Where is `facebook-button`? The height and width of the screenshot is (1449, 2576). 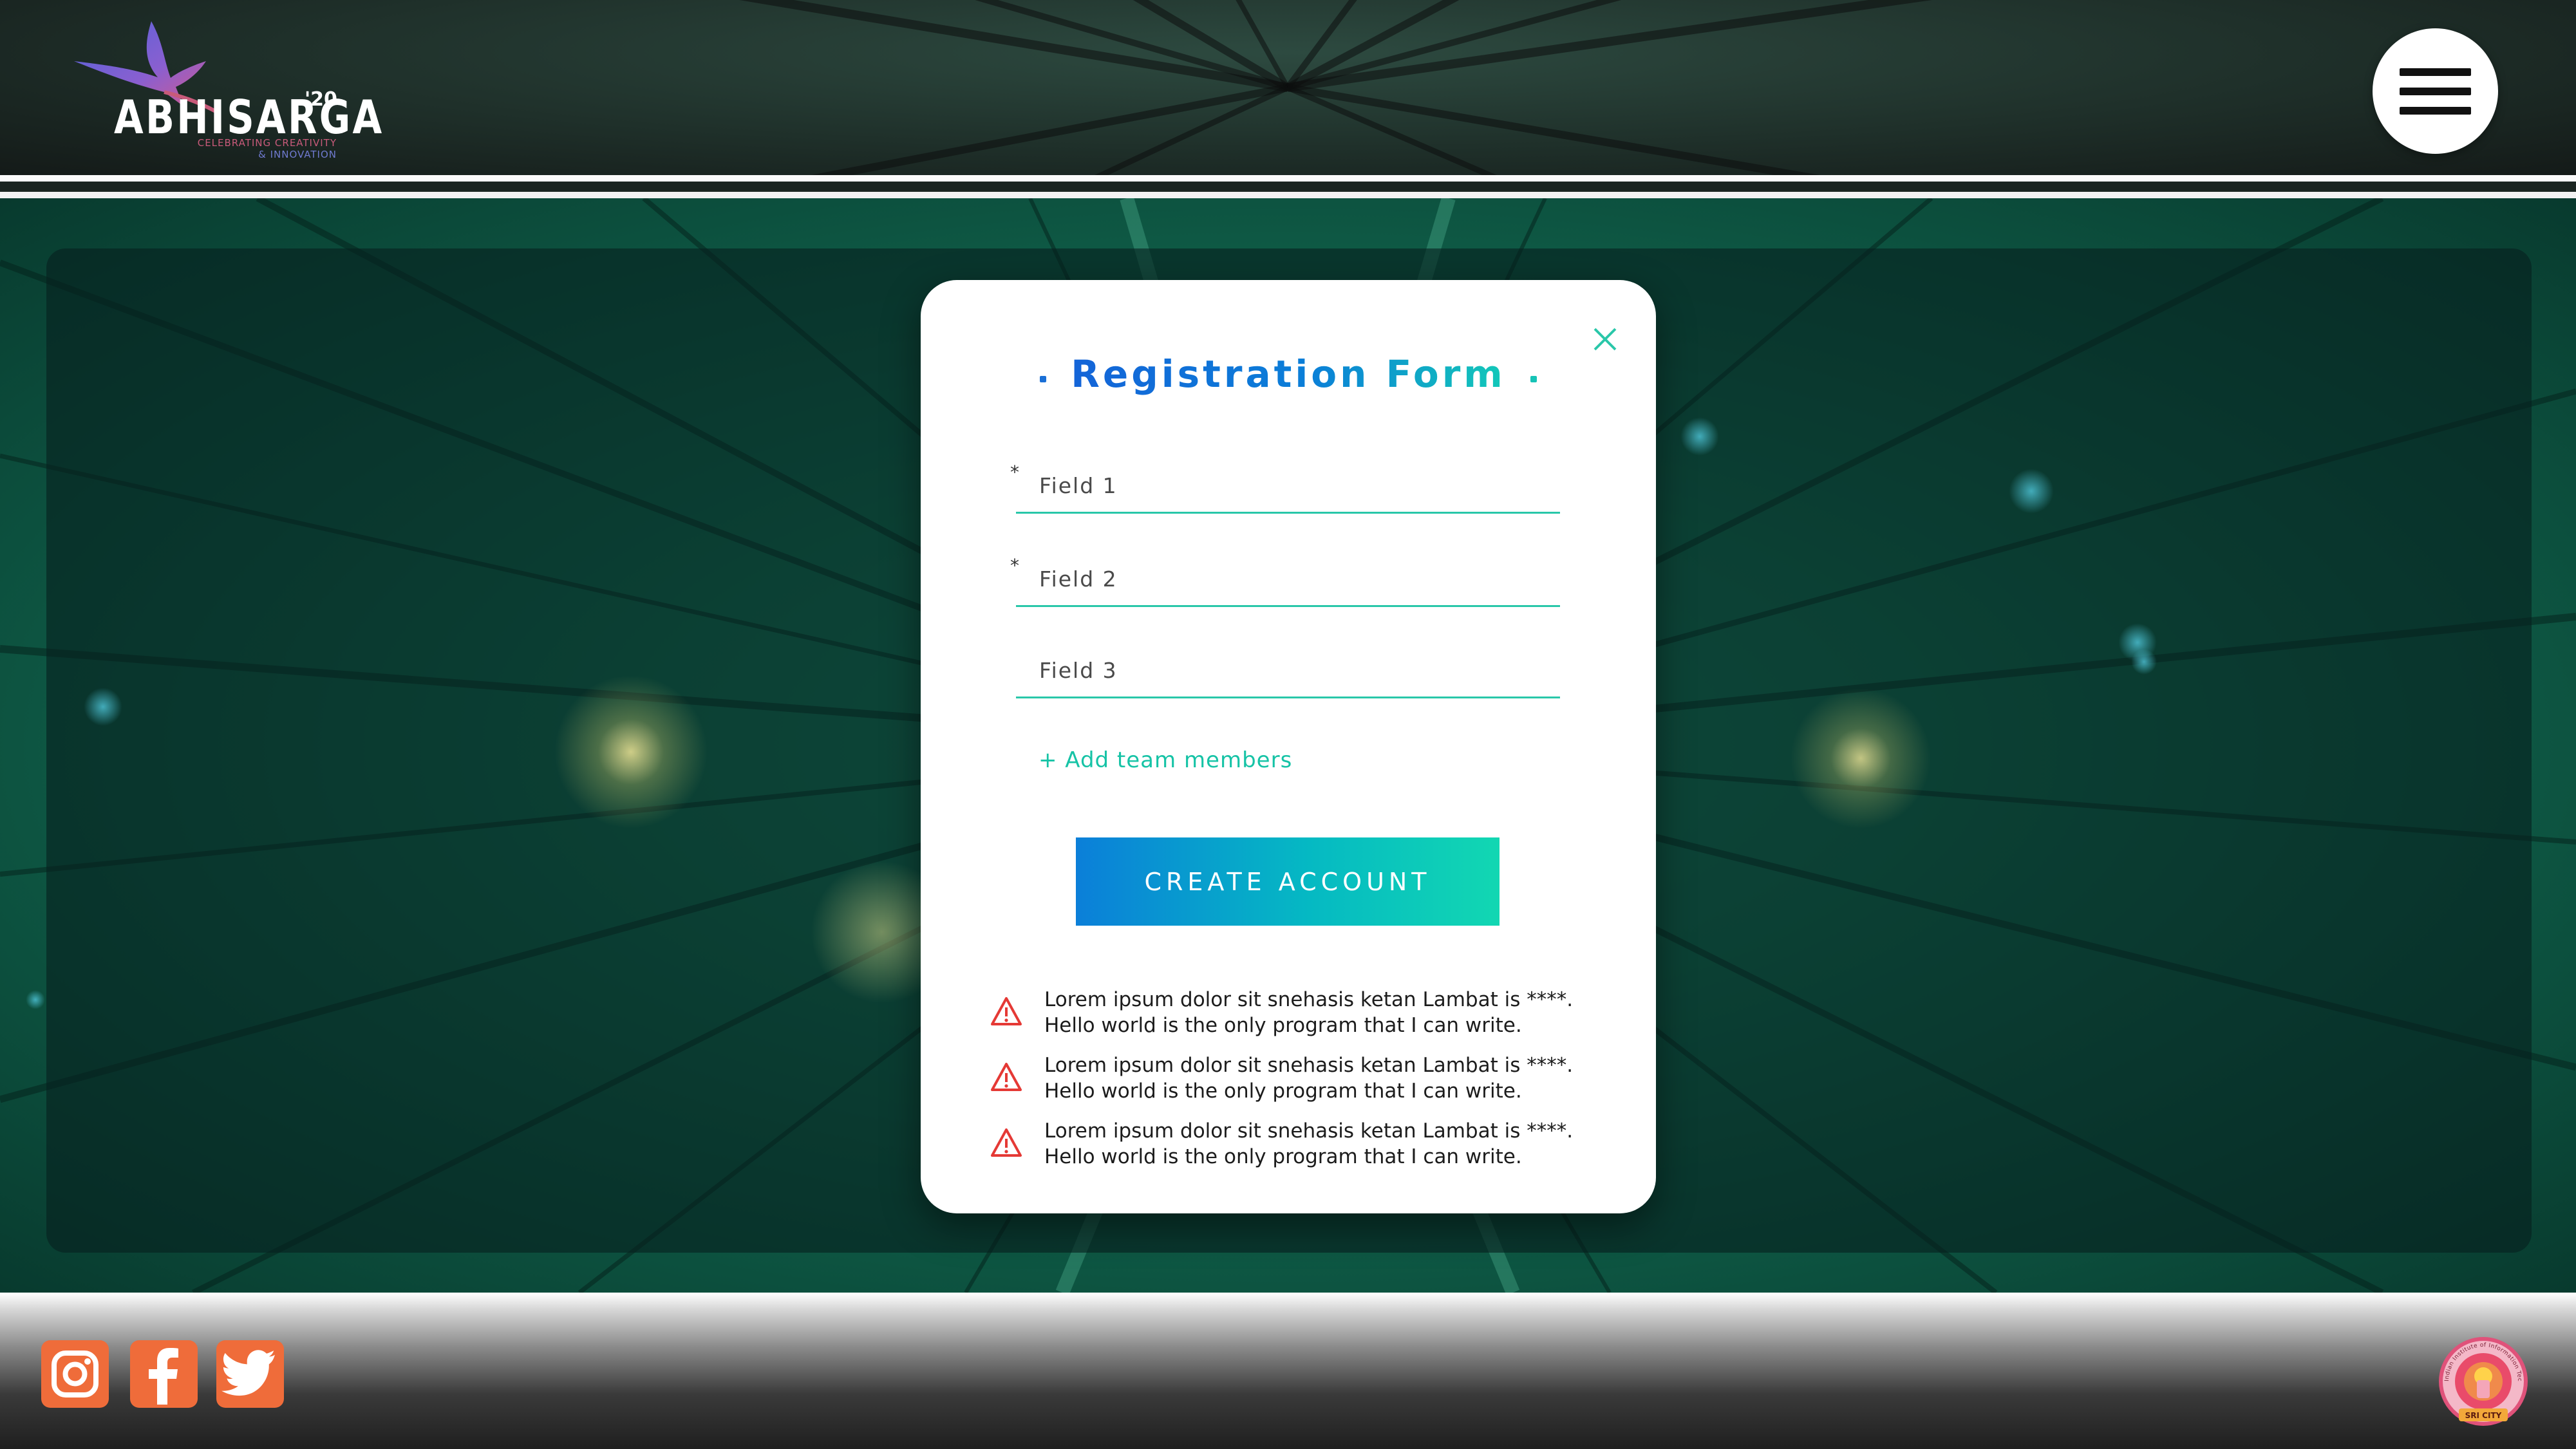
facebook-button is located at coordinates (164, 1374).